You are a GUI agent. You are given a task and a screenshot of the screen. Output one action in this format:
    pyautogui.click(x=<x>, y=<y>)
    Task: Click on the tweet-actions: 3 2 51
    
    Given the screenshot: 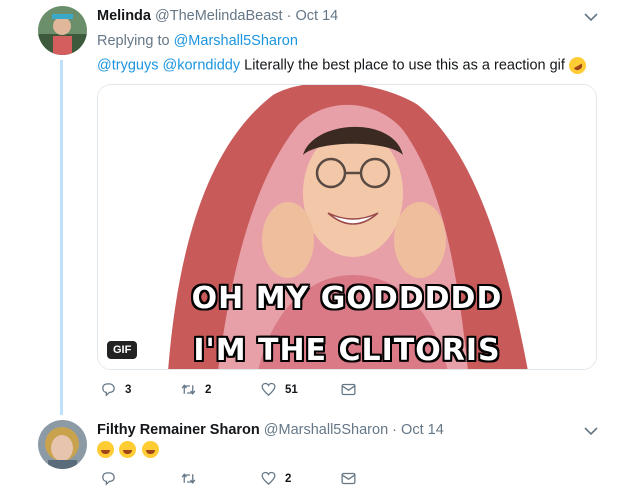 What is the action you would take?
    pyautogui.click(x=260, y=389)
    